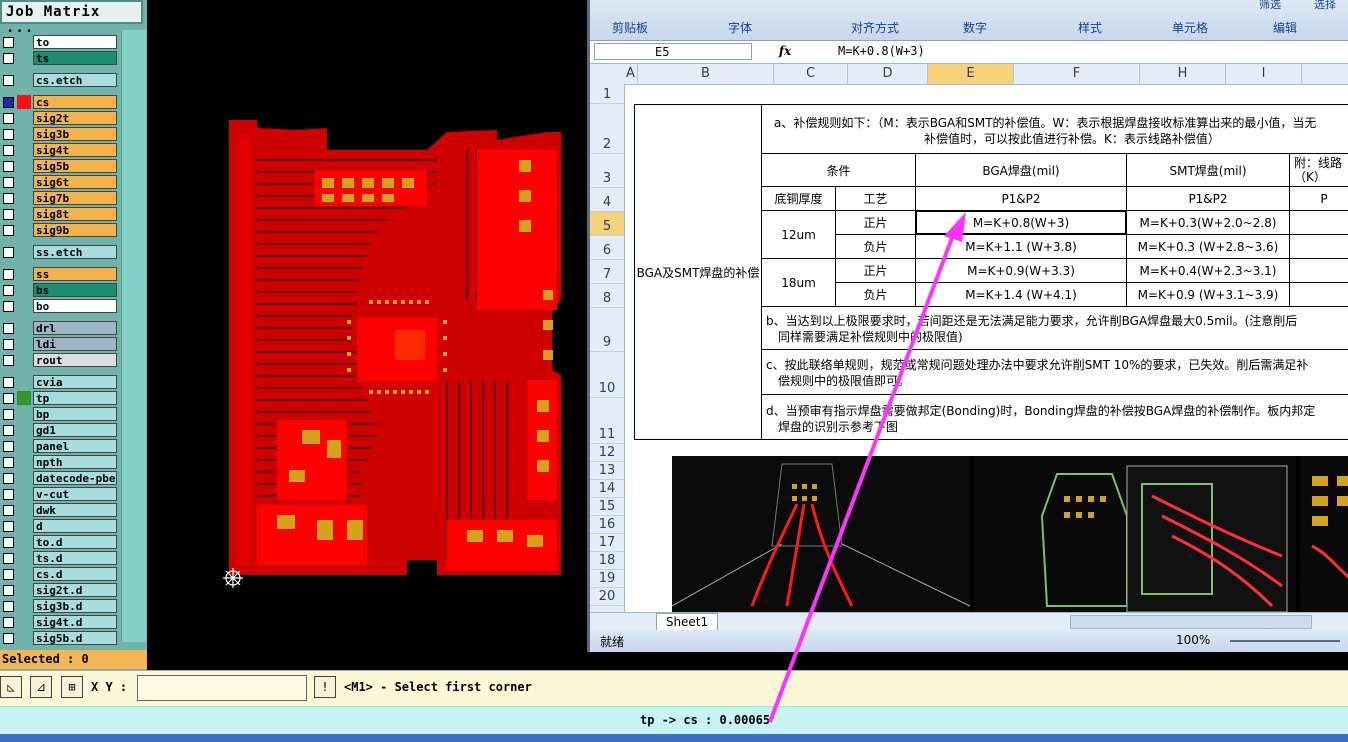  Describe the element at coordinates (1208, 294) in the screenshot. I see `cell-h8: M=K+0.9 (W+3.1~3.9)` at that location.